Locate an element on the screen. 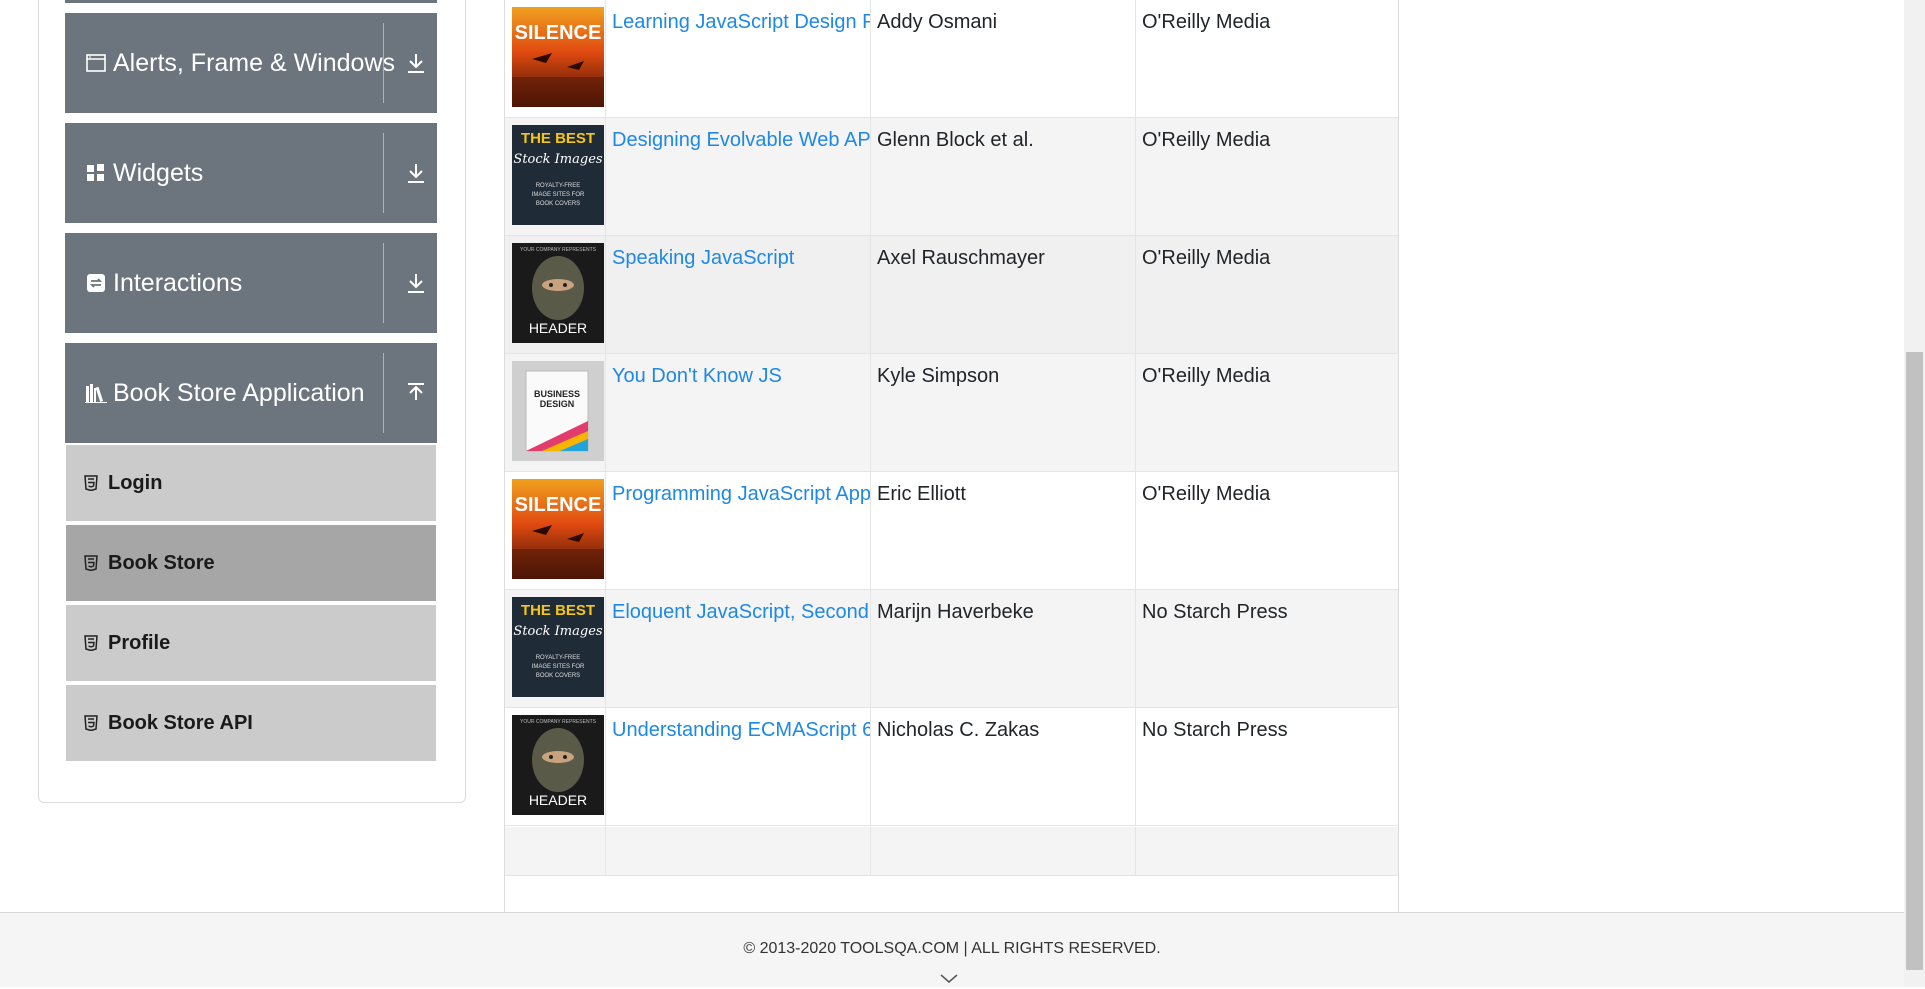  menu-item-label: Book Store is located at coordinates (161, 562).